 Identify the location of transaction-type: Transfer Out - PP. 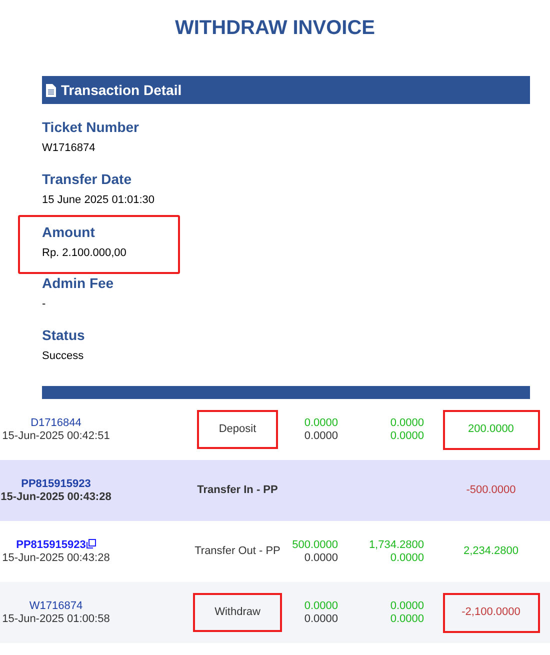
(237, 552).